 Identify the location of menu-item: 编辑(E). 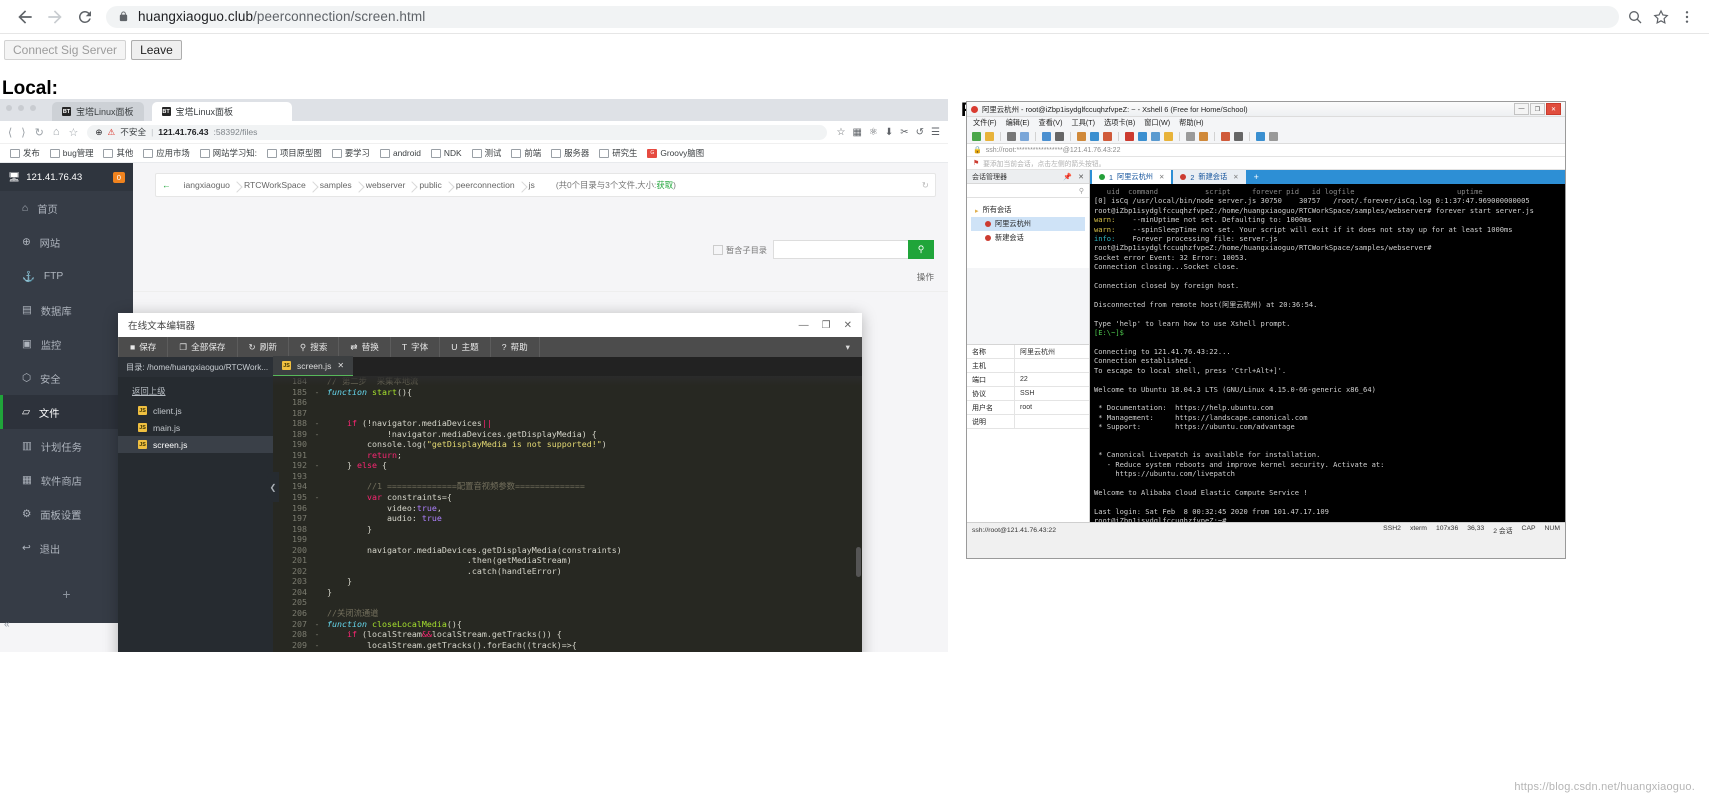
(1018, 123).